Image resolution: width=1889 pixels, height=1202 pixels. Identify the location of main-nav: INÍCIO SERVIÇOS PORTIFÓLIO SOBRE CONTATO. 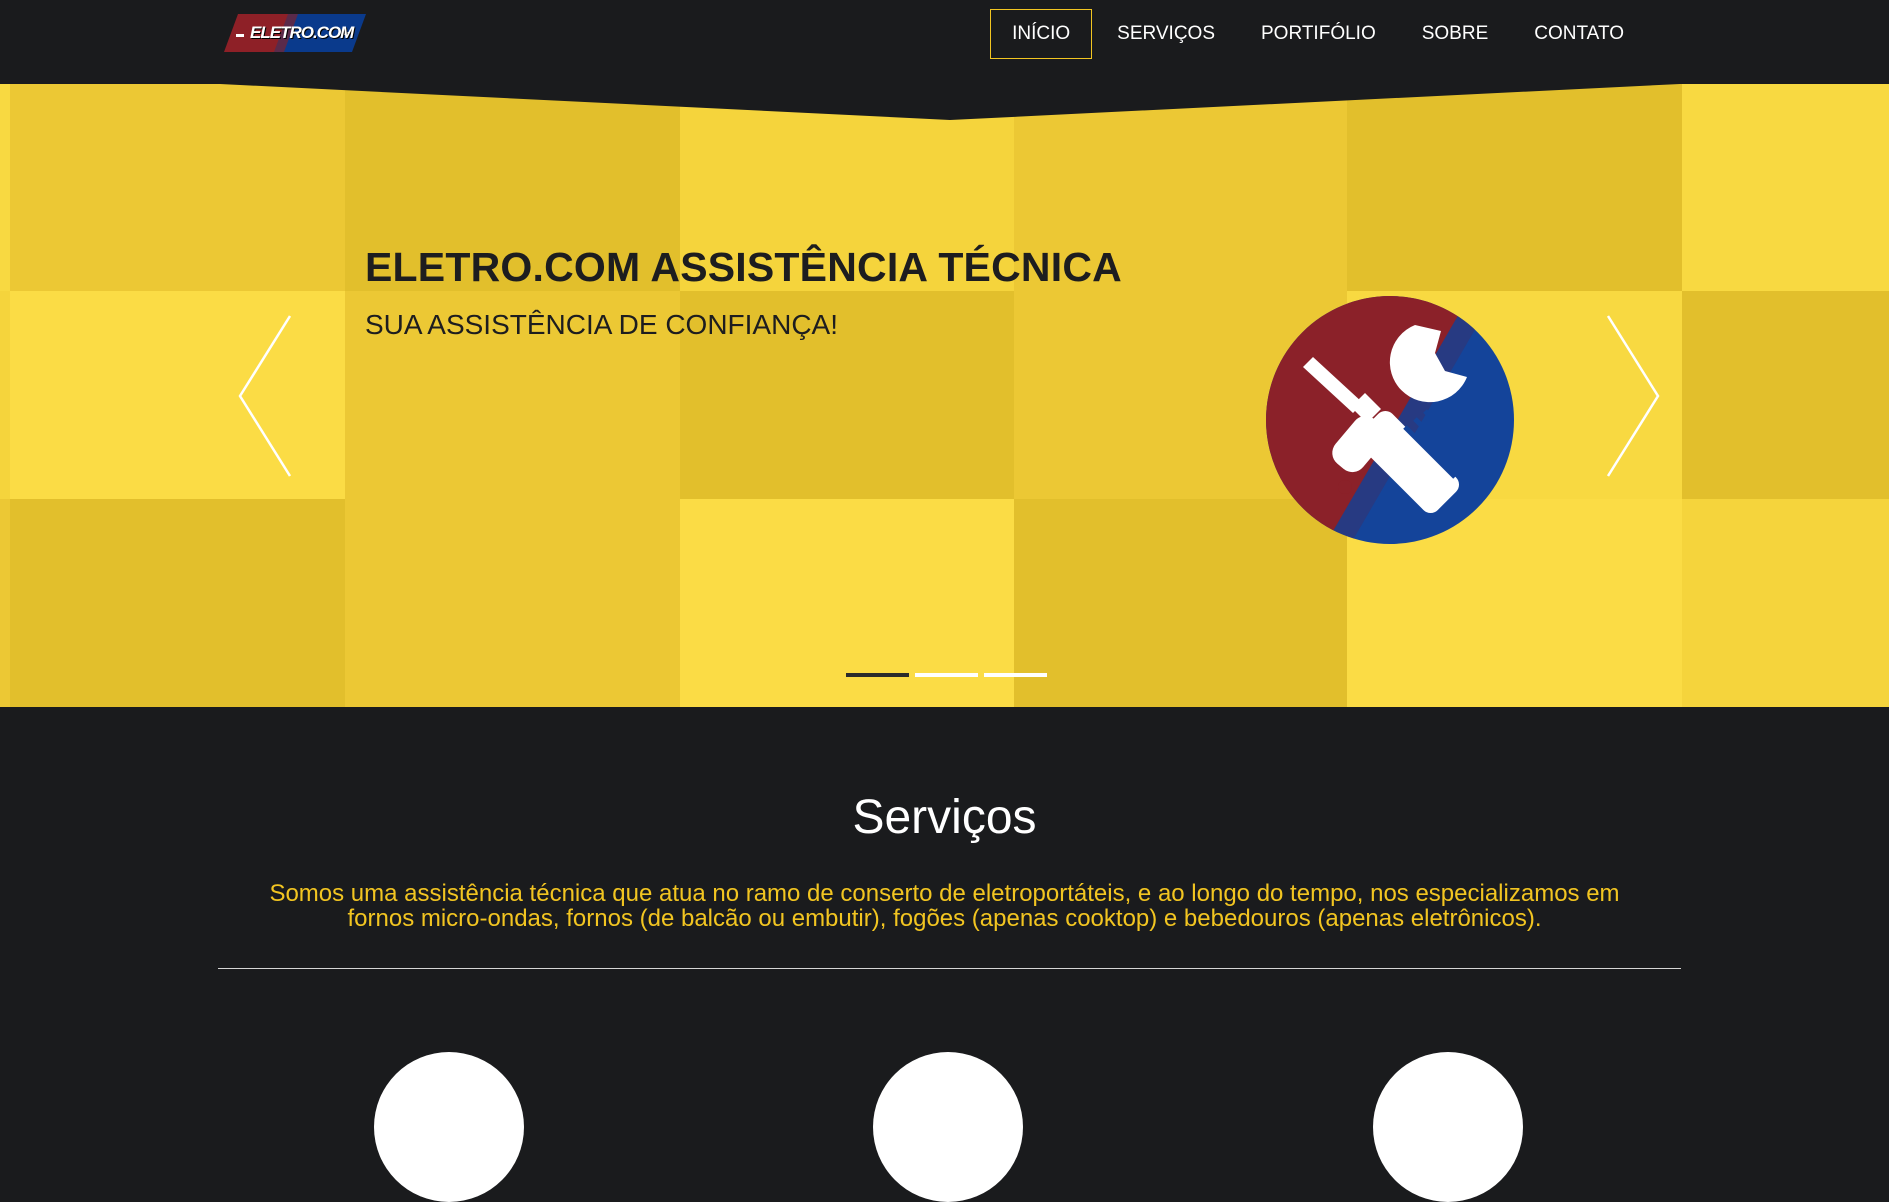
(1315, 34).